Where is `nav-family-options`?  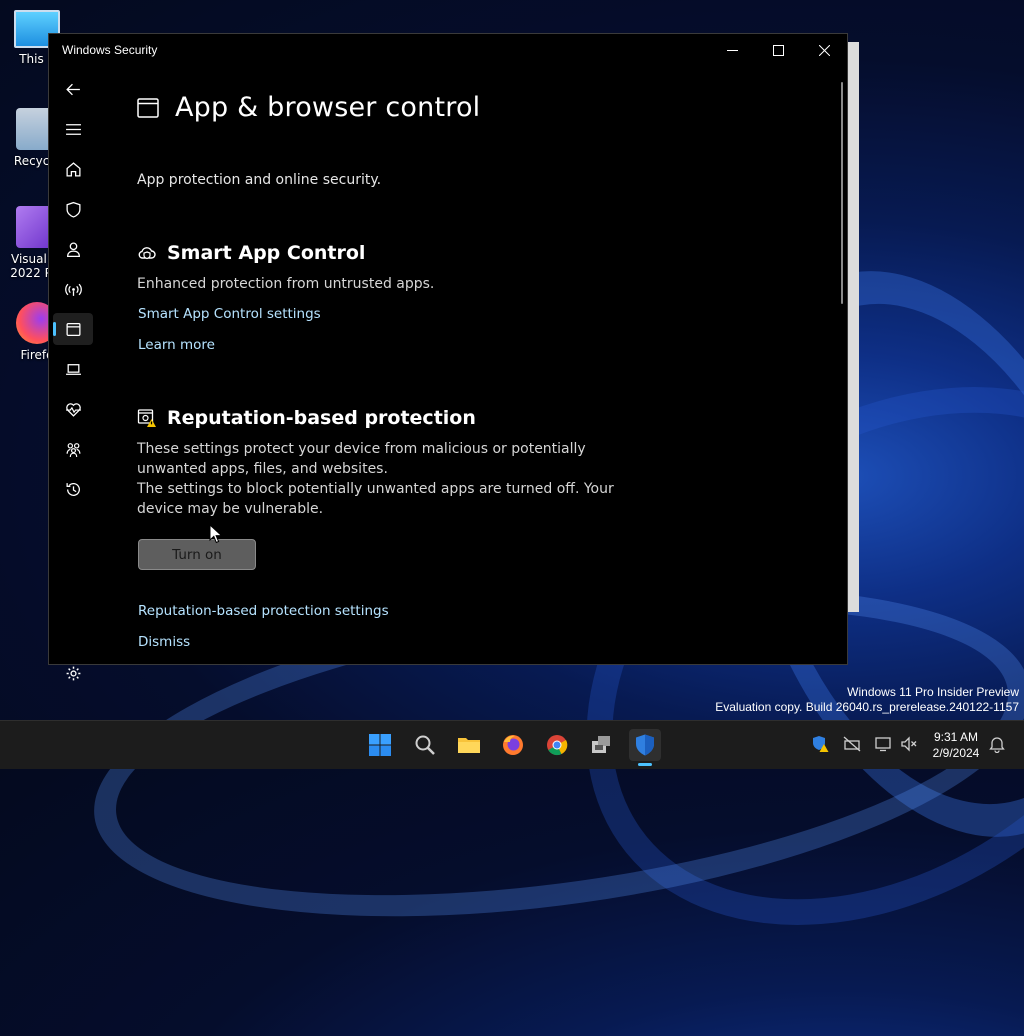 nav-family-options is located at coordinates (73, 449).